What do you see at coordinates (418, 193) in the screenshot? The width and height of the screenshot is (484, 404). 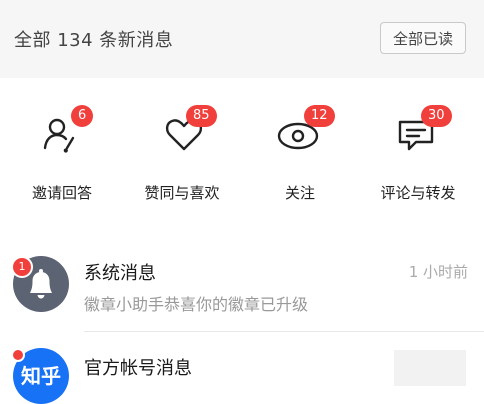 I see `category-label: 评论与转发` at bounding box center [418, 193].